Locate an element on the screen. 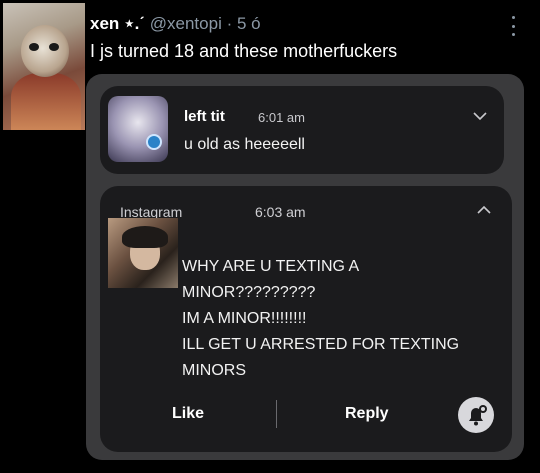 Image resolution: width=540 pixels, height=473 pixels. notification-time: 6:01 am is located at coordinates (281, 117).